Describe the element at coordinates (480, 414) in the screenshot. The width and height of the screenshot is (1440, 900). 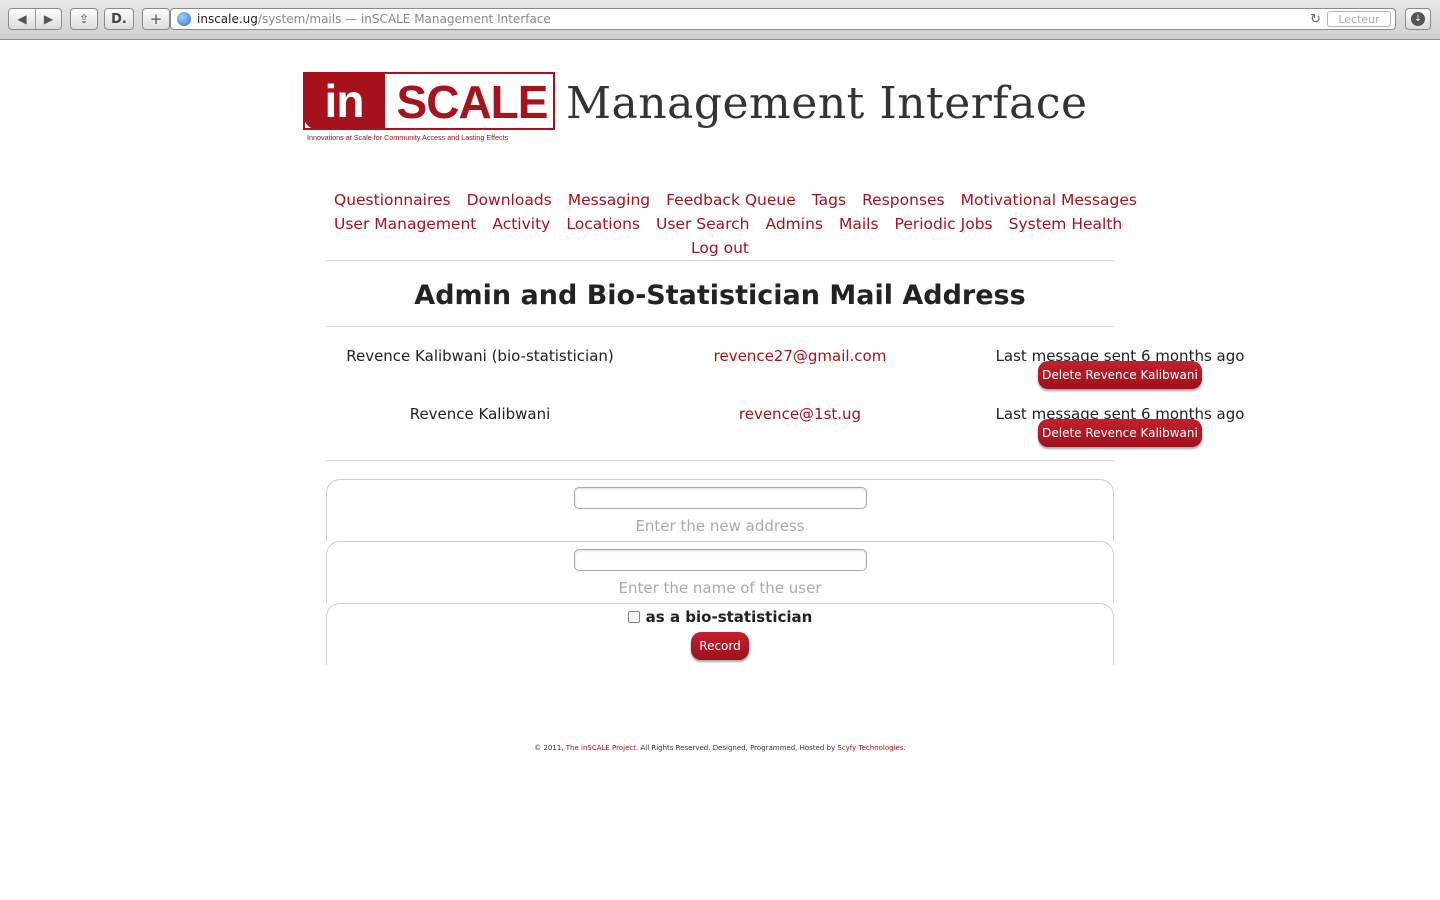
I see `mail-user-name: Revence Kalibwani` at that location.